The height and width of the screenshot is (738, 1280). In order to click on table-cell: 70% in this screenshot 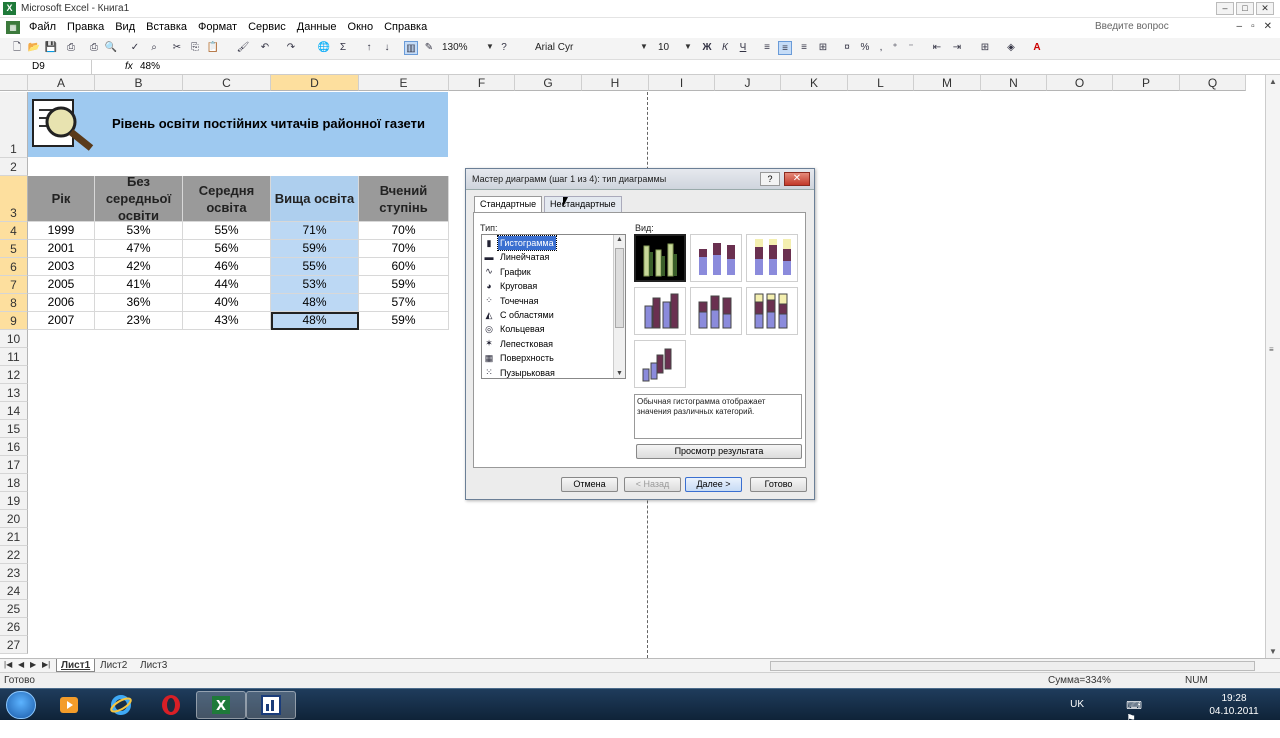, I will do `click(404, 231)`.